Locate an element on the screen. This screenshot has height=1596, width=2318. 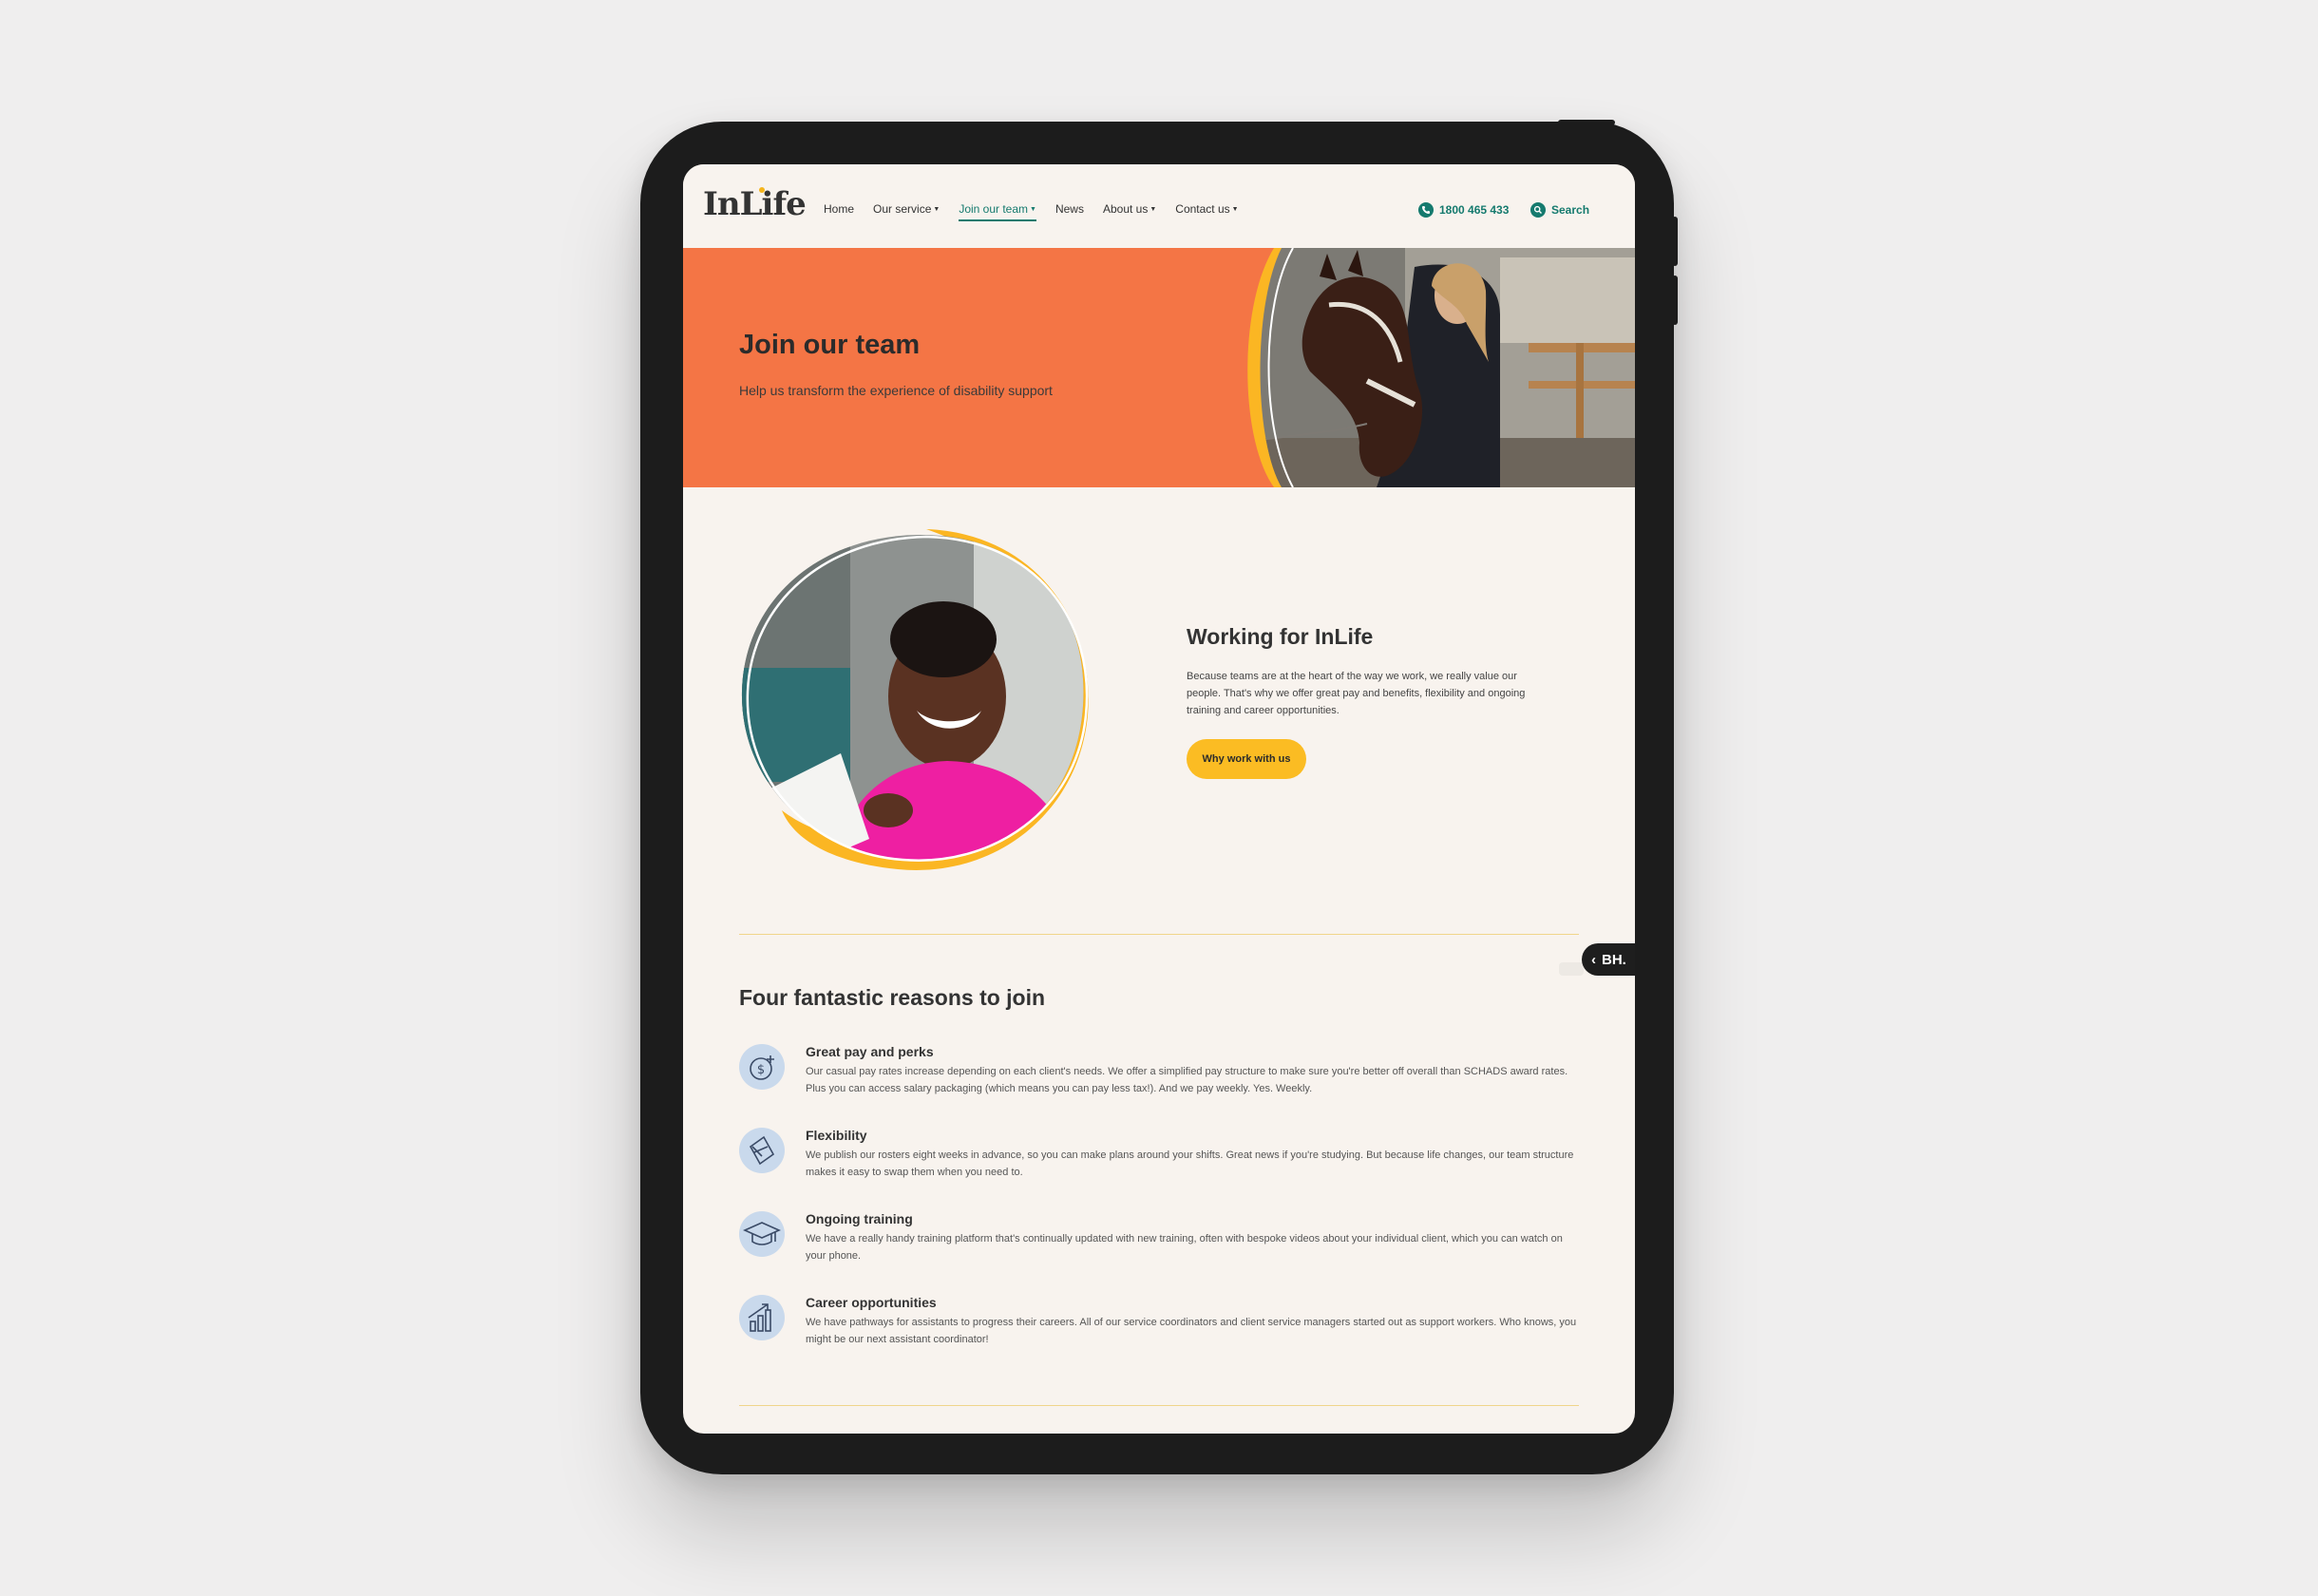
search-link: Search is located at coordinates (1559, 210).